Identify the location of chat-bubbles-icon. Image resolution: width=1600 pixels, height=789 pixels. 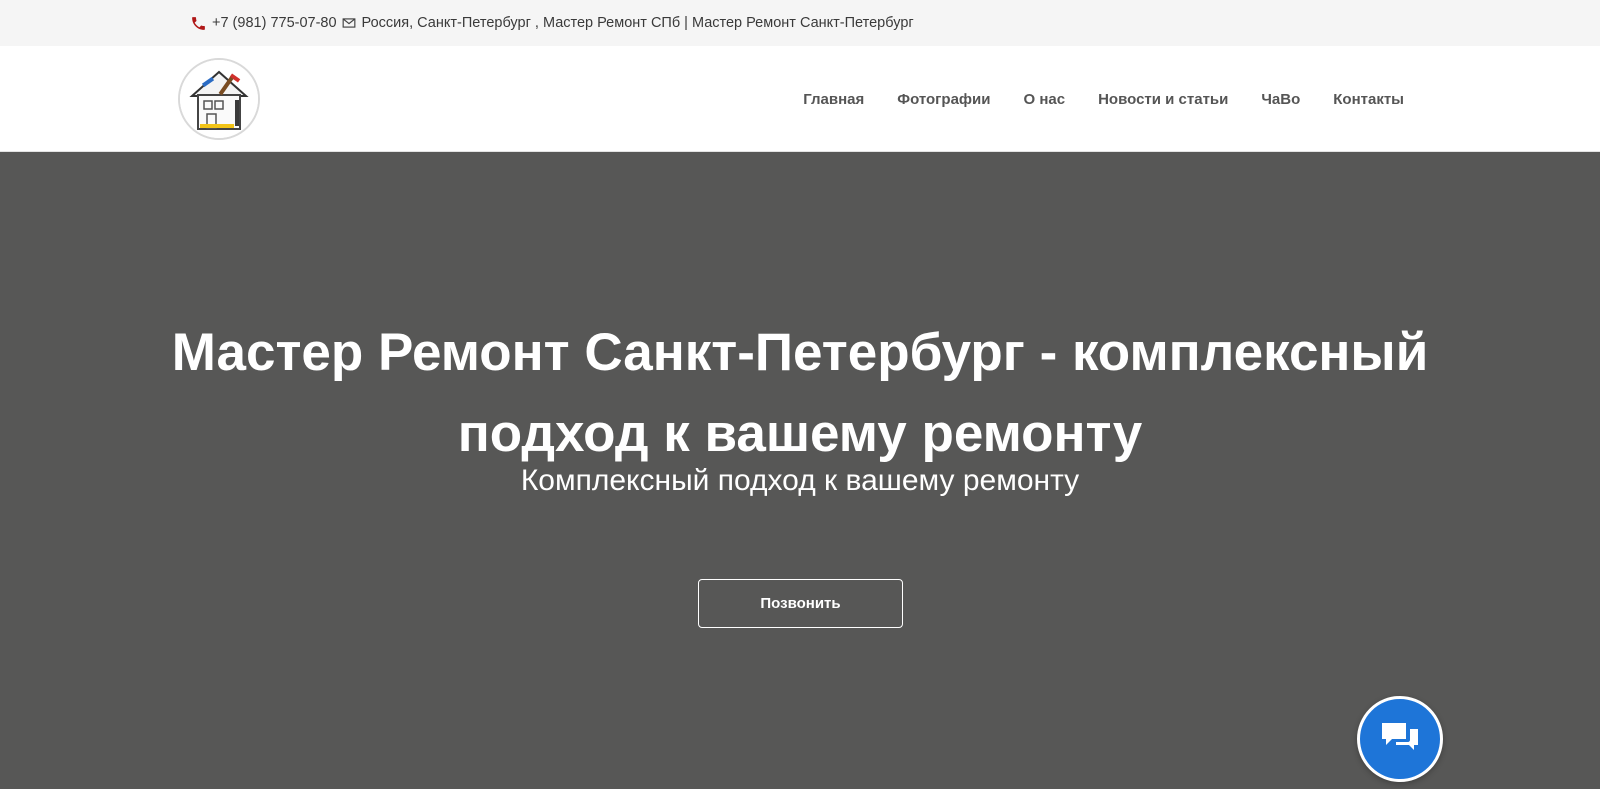
(1400, 739).